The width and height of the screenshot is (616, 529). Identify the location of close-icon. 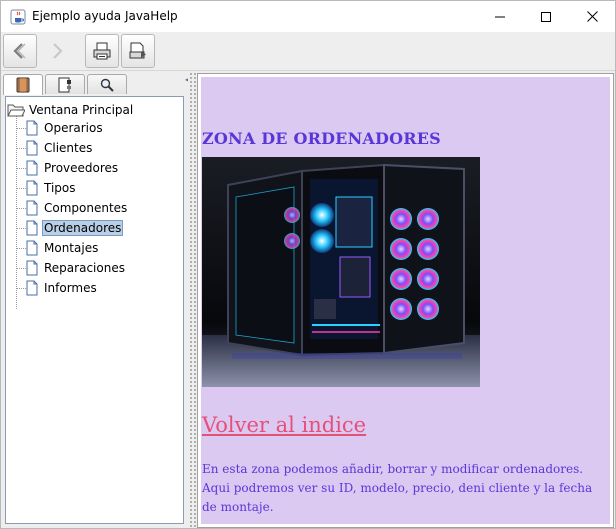
(592, 16).